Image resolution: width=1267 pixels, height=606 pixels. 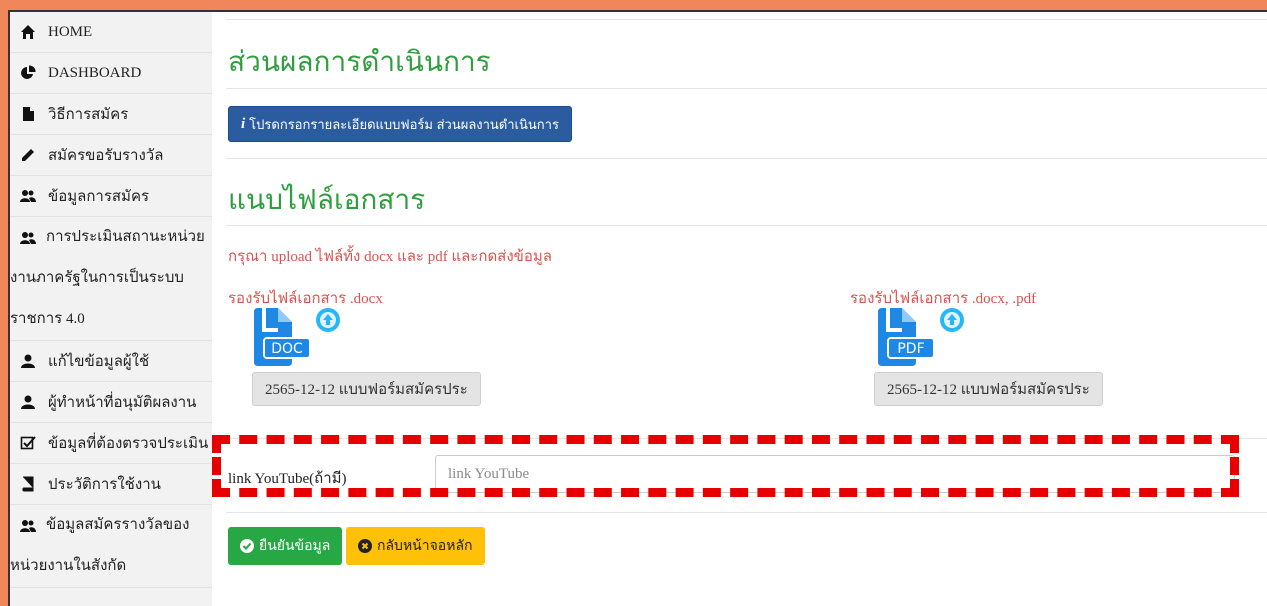 What do you see at coordinates (111, 32) in the screenshot?
I see `sidebar-item-home: HOME` at bounding box center [111, 32].